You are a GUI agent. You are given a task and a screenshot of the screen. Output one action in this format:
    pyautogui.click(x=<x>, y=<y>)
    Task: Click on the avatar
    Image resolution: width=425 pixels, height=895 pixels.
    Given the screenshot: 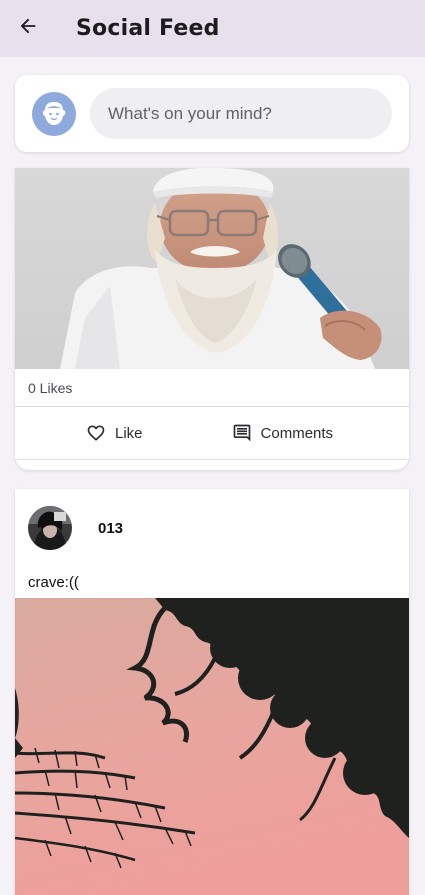 What is the action you would take?
    pyautogui.click(x=50, y=528)
    